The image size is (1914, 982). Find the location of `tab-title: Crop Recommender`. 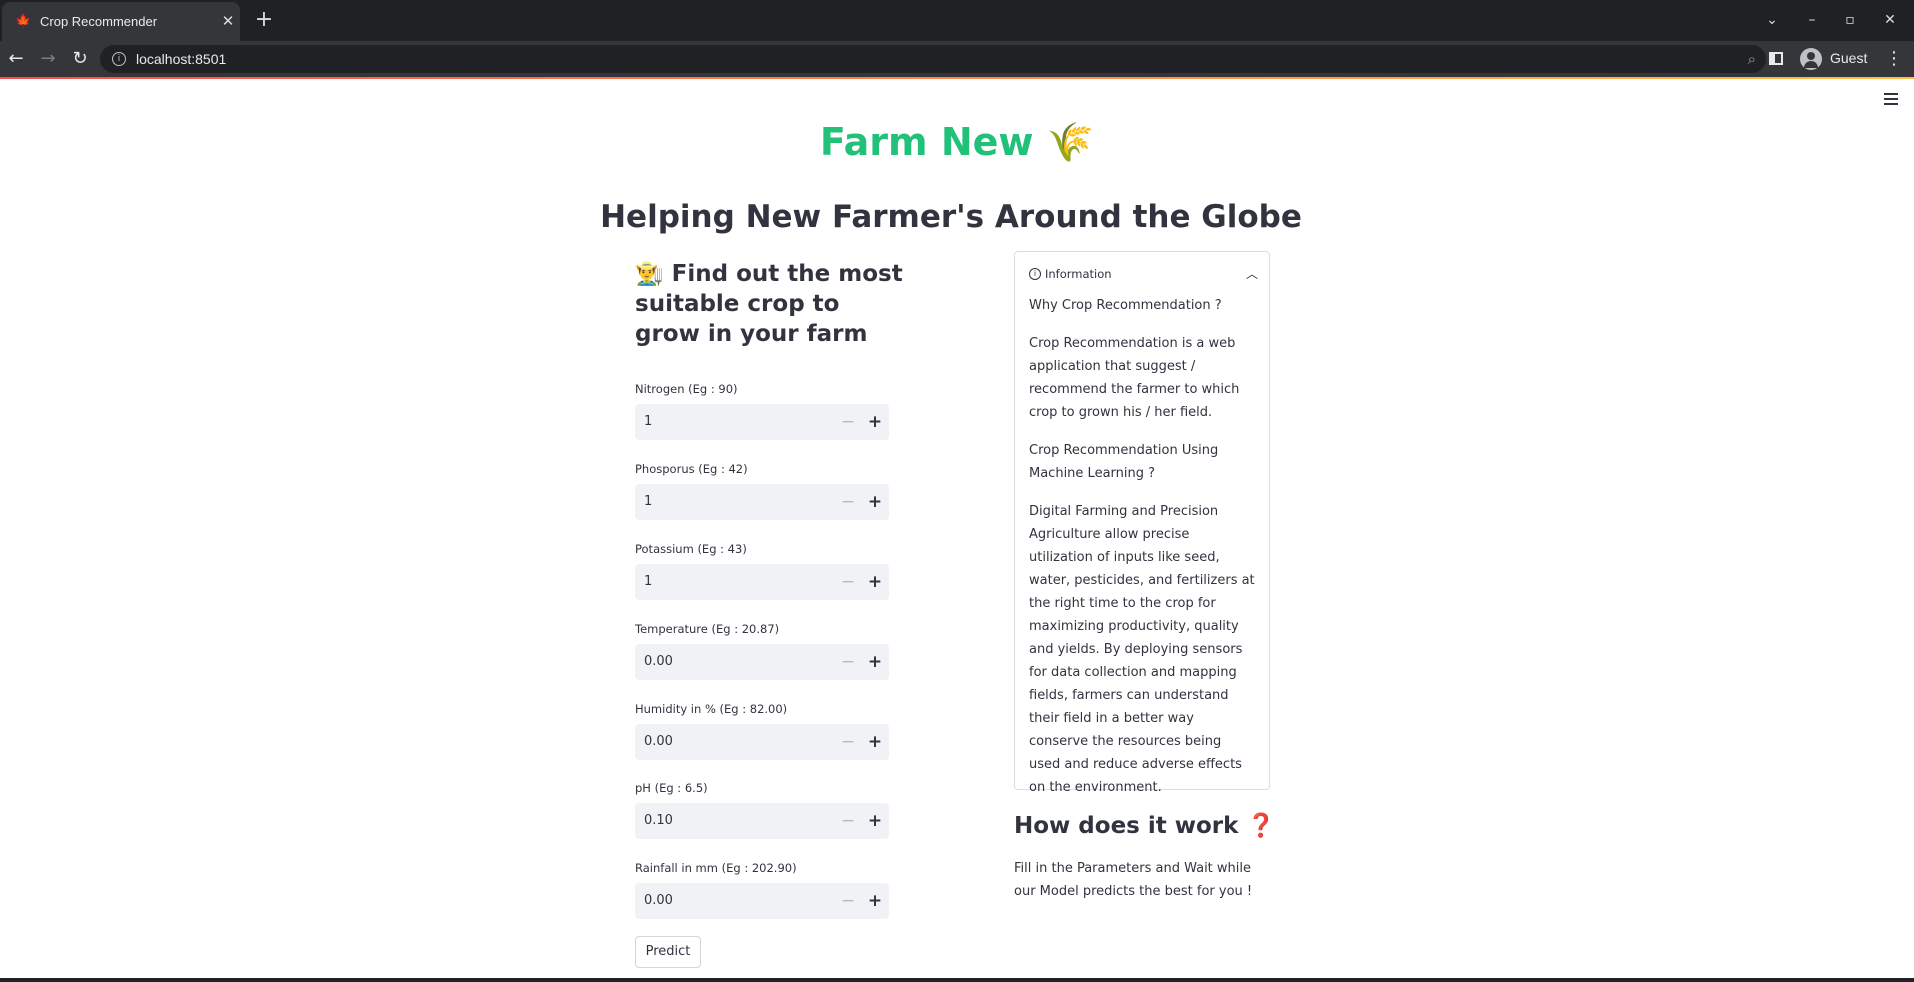

tab-title: Crop Recommender is located at coordinates (99, 21).